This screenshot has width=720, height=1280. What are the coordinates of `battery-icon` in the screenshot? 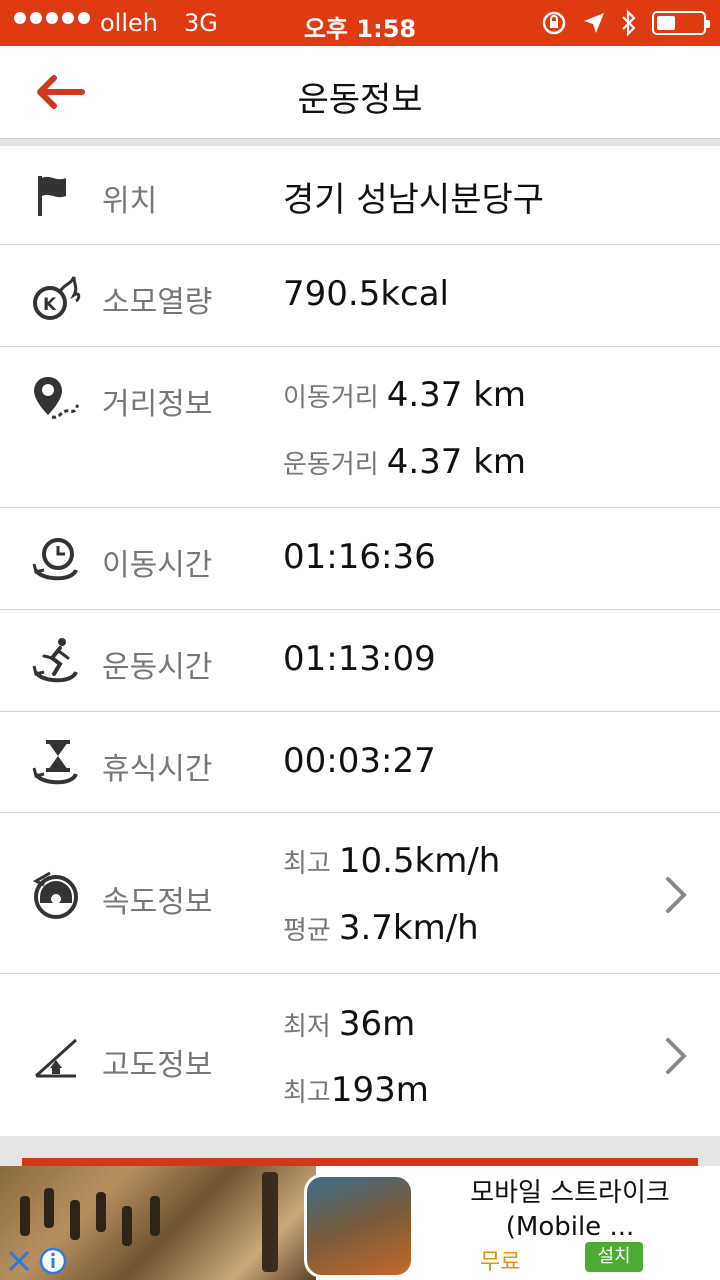 It's located at (681, 23).